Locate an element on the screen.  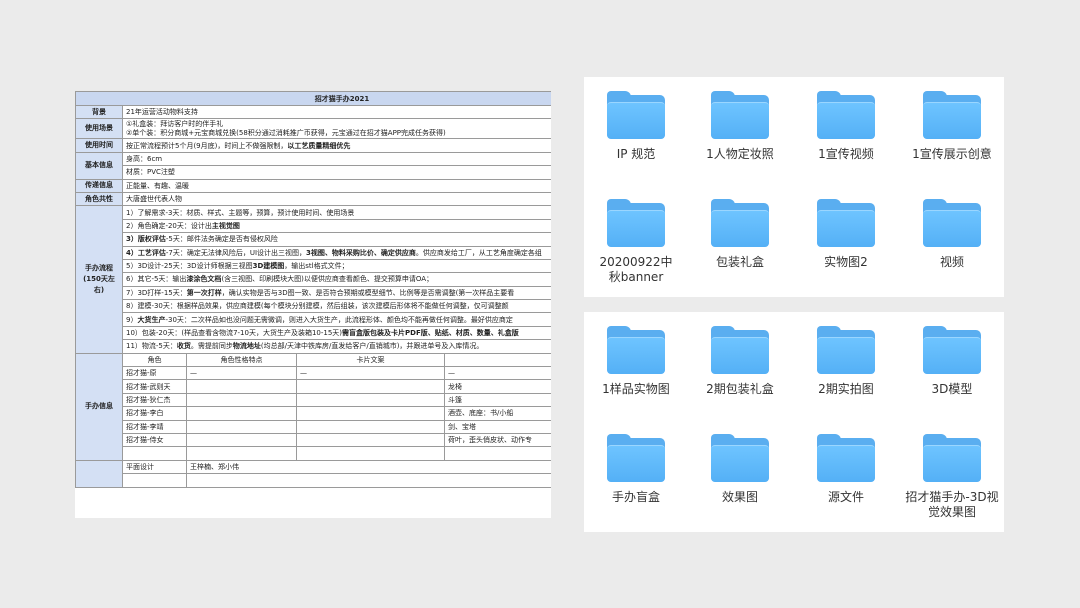
row-value: 正能量、有趣、温暖 is located at coordinates (336, 185).